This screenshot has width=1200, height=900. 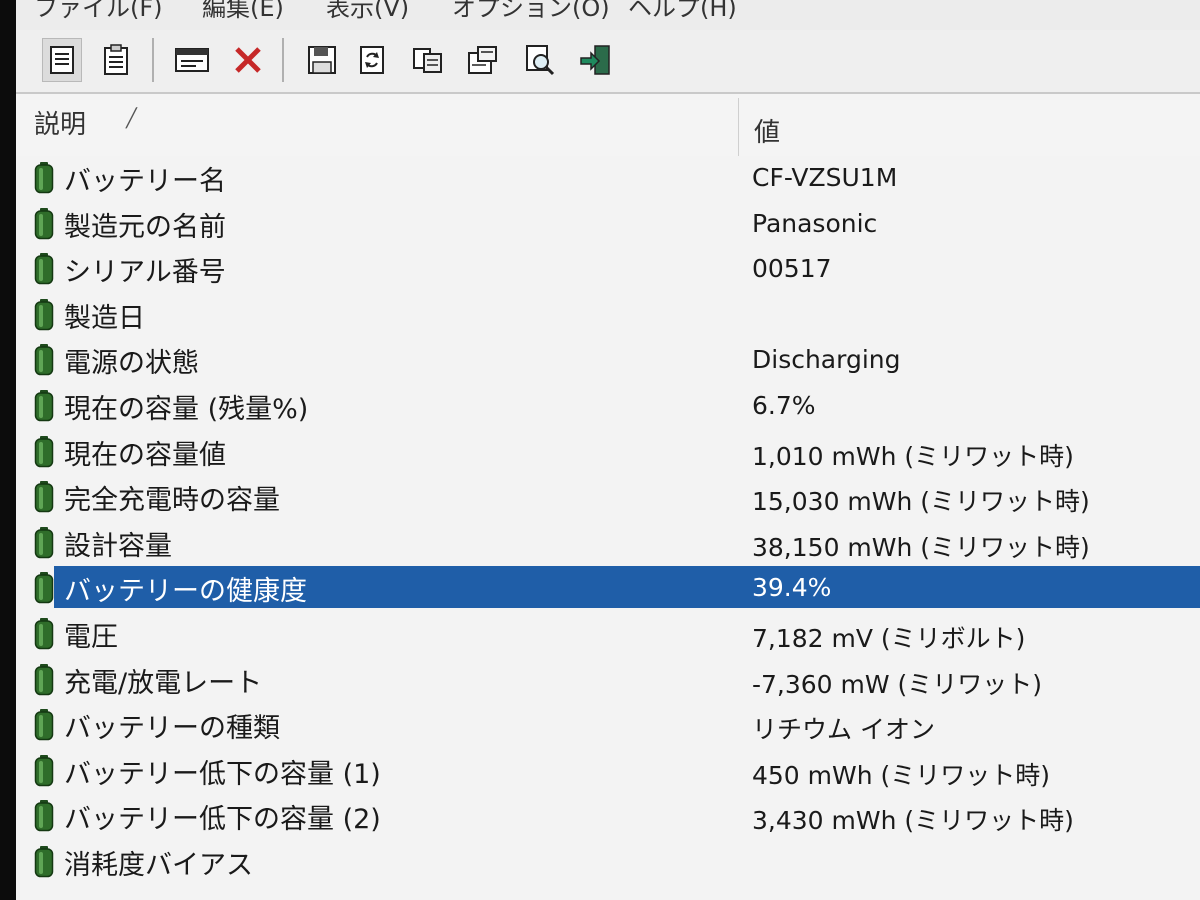 I want to click on table-row: 製造元の名前 Panasonic, so click(x=608, y=223).